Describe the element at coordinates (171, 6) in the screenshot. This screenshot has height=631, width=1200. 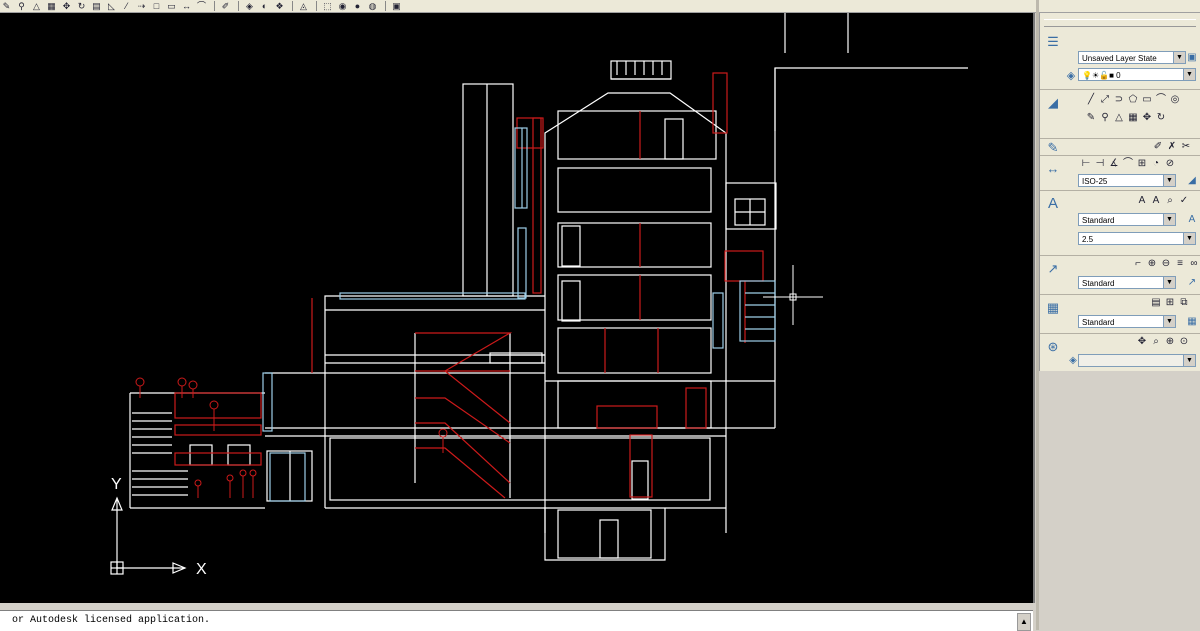
I see `square-icon: ▭` at that location.